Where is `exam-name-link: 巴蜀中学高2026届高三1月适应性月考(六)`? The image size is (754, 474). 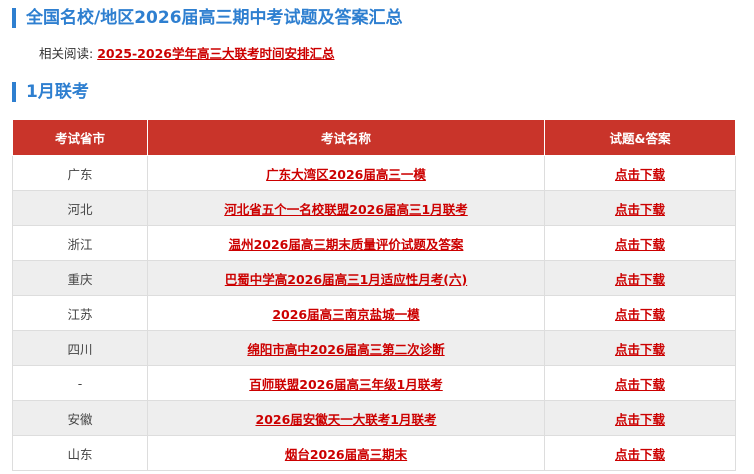 exam-name-link: 巴蜀中学高2026届高三1月适应性月考(六) is located at coordinates (346, 279).